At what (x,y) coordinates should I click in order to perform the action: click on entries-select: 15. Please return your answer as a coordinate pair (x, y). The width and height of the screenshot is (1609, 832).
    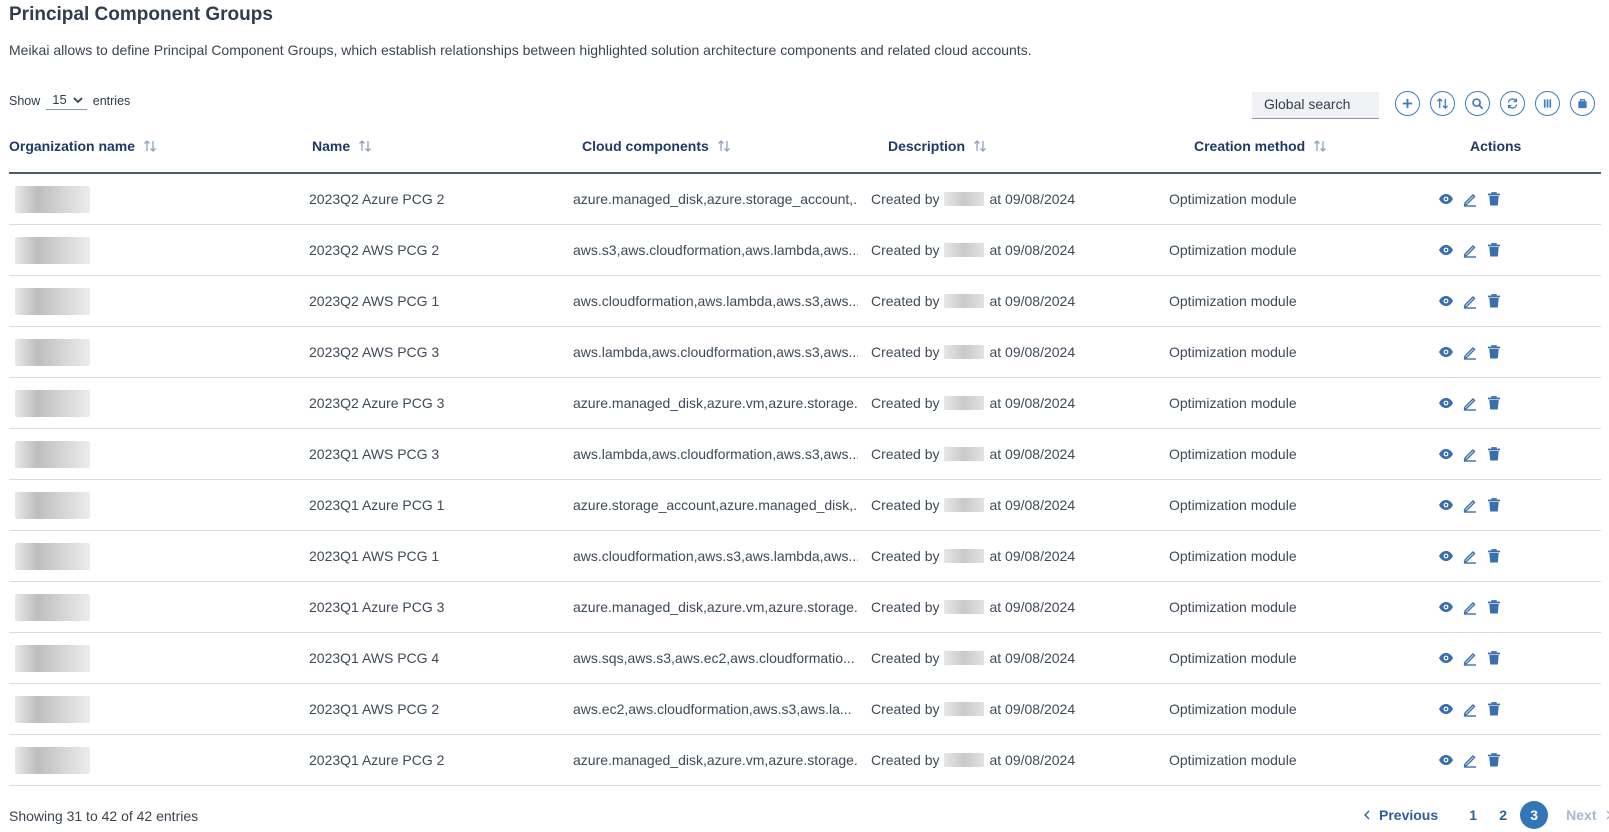
    Looking at the image, I should click on (66, 101).